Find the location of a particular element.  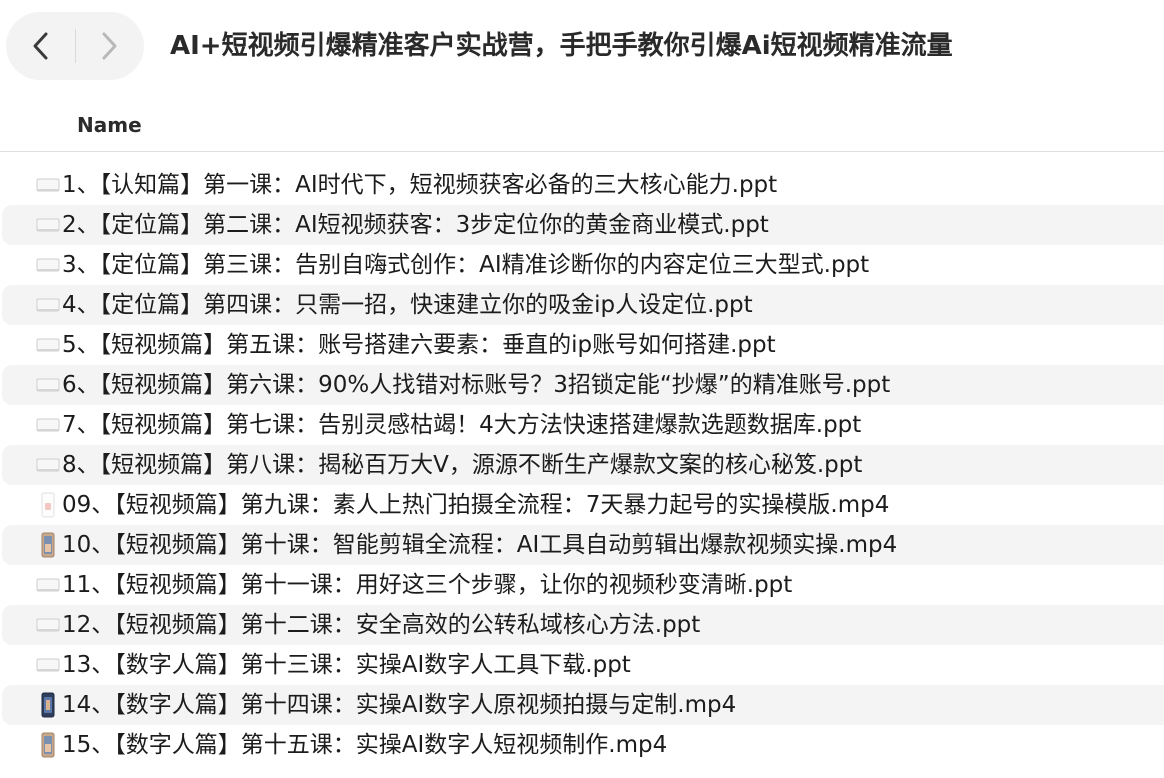

file-row: 14、【数字人篇】第十四课：实操AI数字人原视频拍摄与定制.mp4 is located at coordinates (583, 705).